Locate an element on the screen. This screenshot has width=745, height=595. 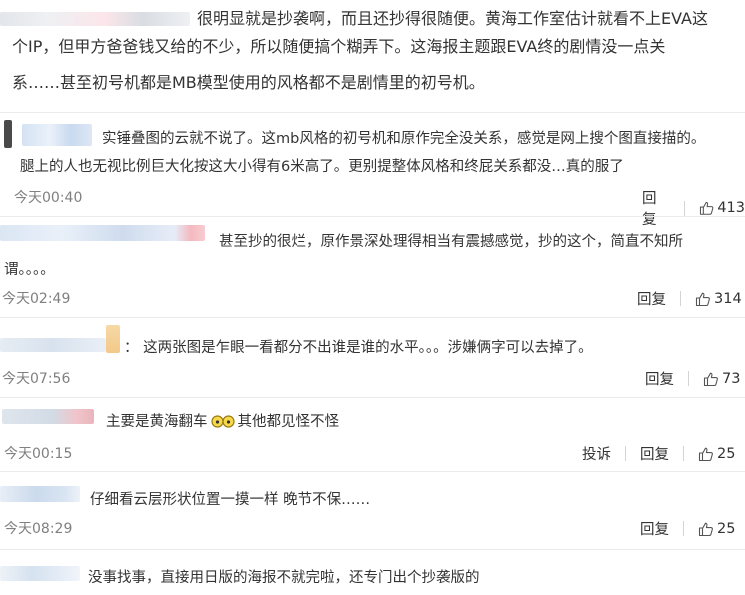
comment-actions: 投诉 回复 25 is located at coordinates (658, 453).